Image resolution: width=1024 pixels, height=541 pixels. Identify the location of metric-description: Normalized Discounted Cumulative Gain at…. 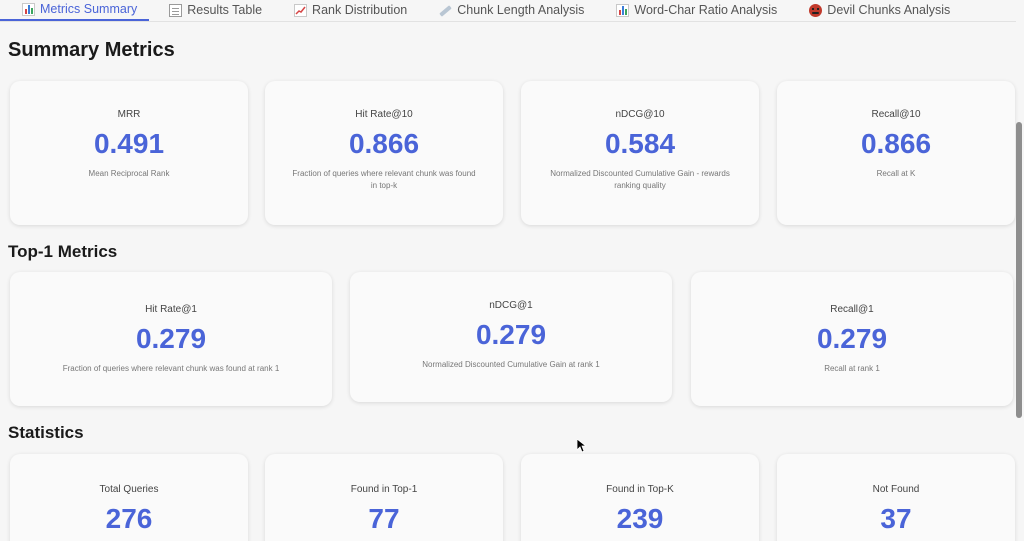
(511, 364).